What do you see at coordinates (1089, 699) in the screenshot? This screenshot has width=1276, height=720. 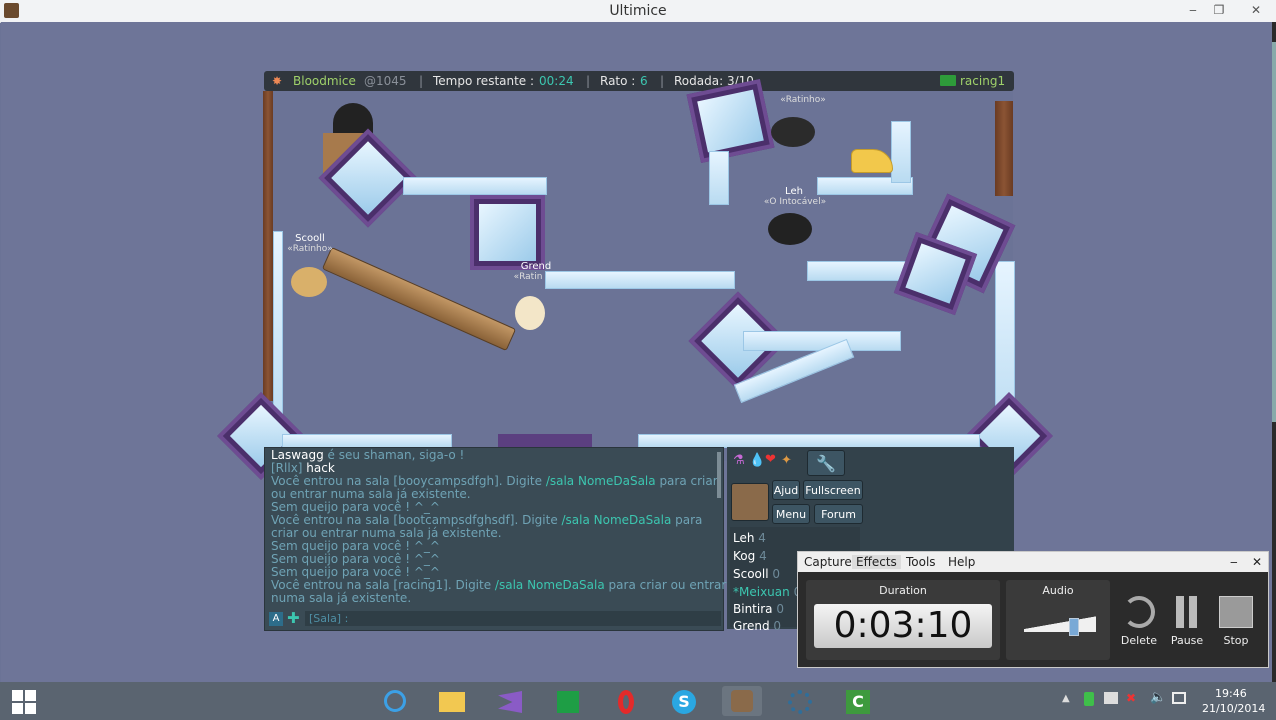 I see `shield-icon` at bounding box center [1089, 699].